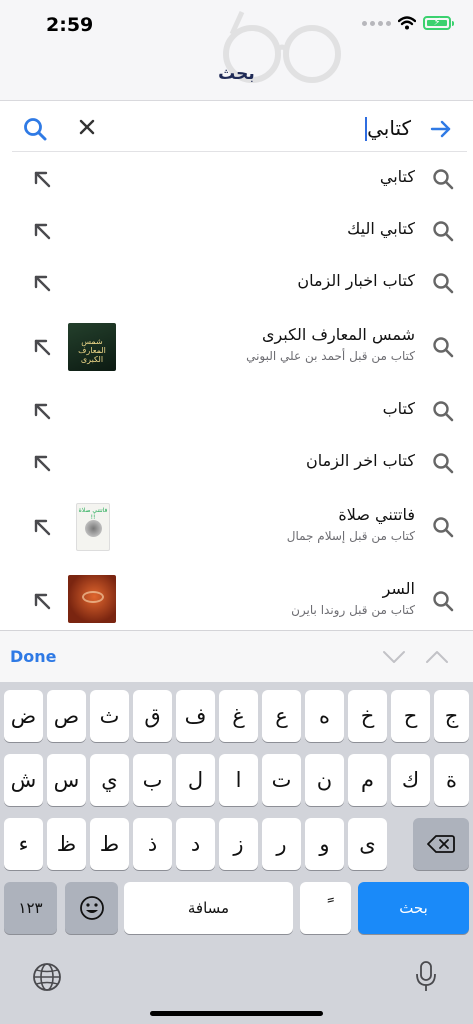  I want to click on key: د, so click(195, 844).